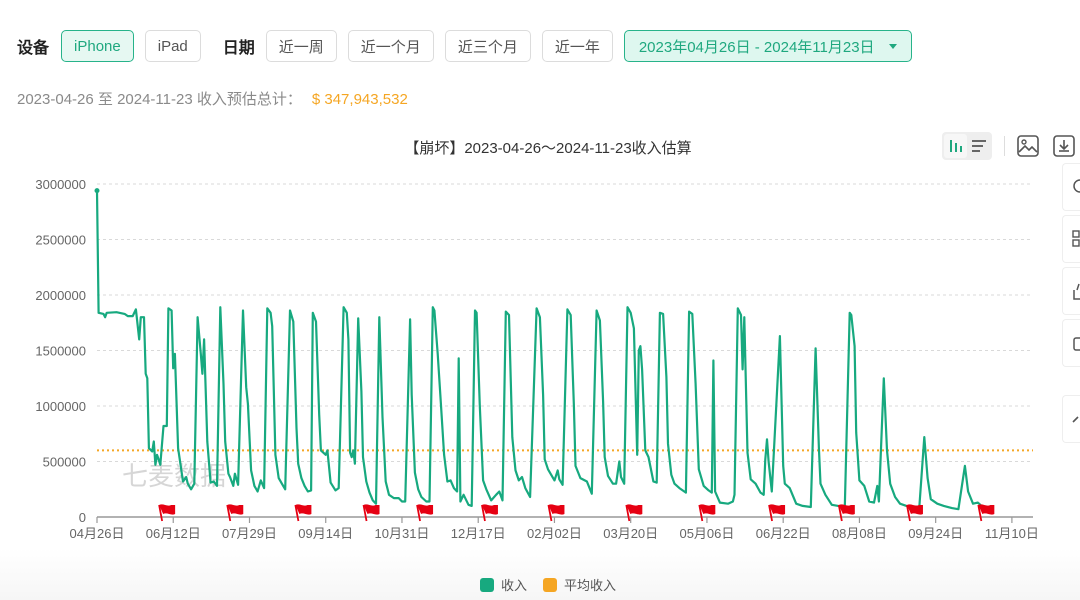  I want to click on legend-item-revenue: 收入, so click(503, 584).